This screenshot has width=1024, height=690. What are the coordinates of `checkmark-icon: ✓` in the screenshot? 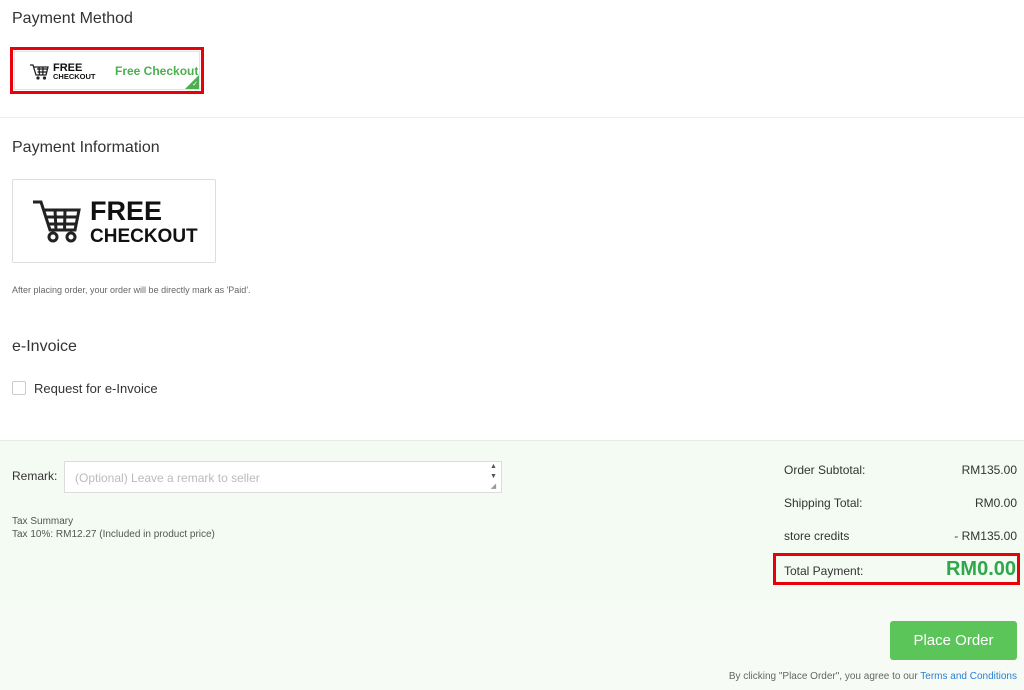 It's located at (195, 84).